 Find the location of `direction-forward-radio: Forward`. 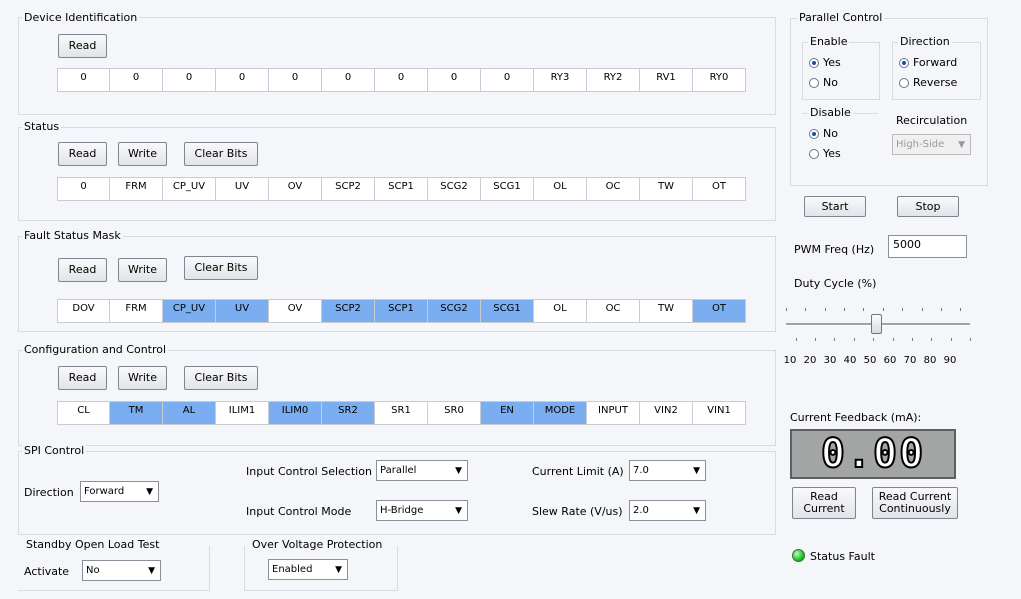

direction-forward-radio: Forward is located at coordinates (928, 62).